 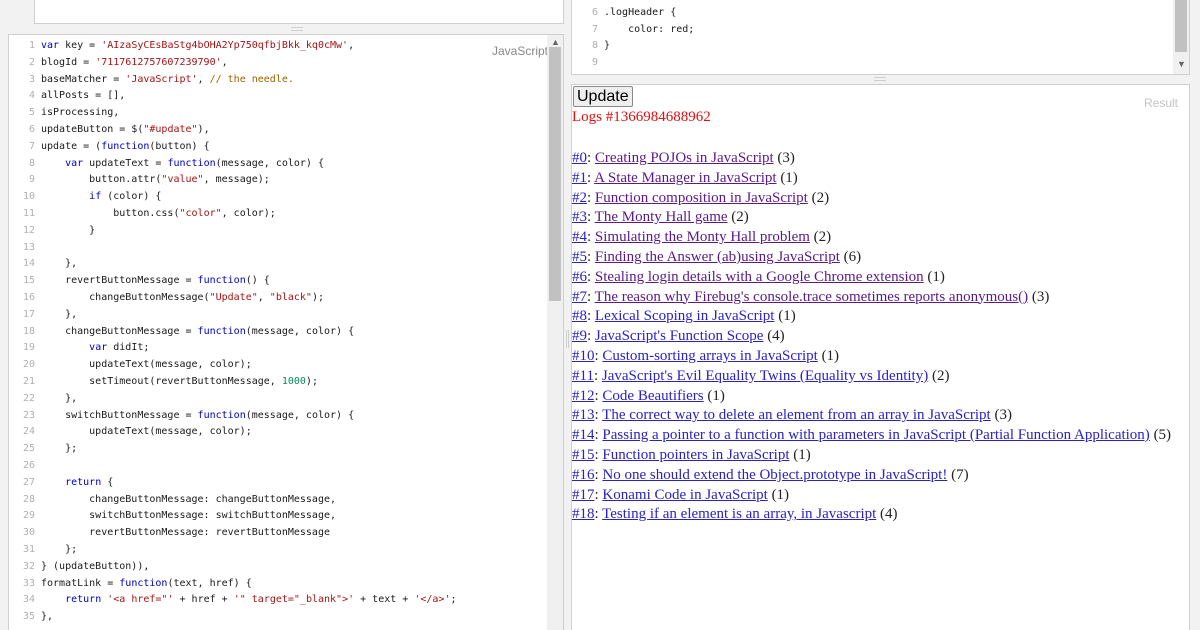 What do you see at coordinates (684, 495) in the screenshot?
I see `post-title-link: Konami Code in JavaScript` at bounding box center [684, 495].